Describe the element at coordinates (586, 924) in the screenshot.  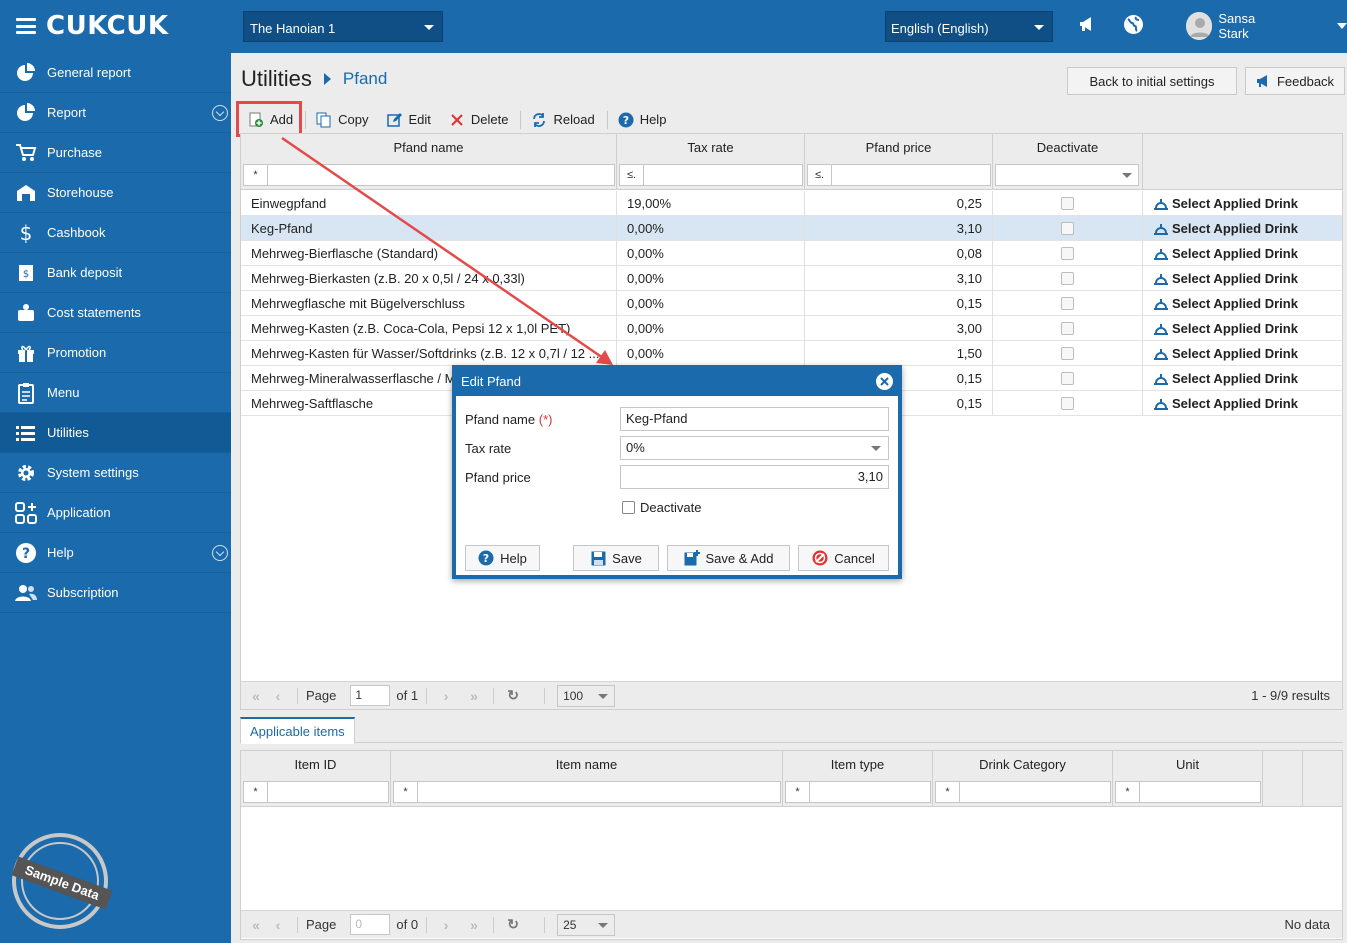
I see `page-size-select: 25` at that location.